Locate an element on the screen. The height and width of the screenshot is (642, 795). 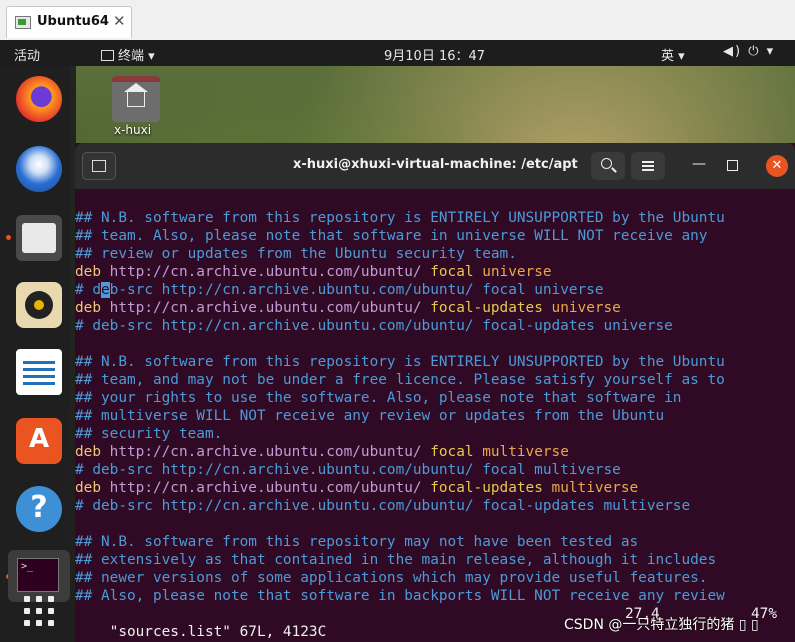
files-icon is located at coordinates (39, 238).